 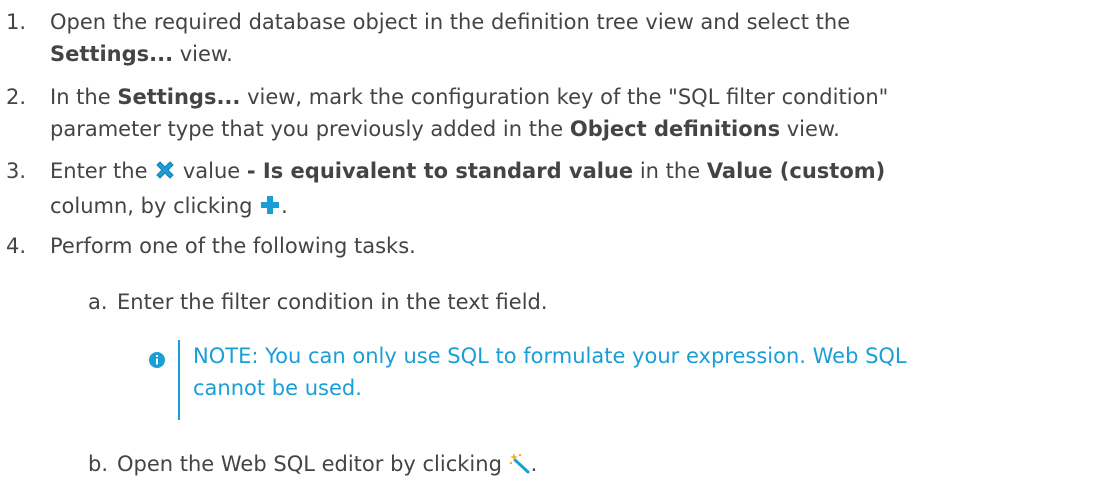 I want to click on substep-text-fragment: Open the Web SQL editor by clicking, so click(x=313, y=464).